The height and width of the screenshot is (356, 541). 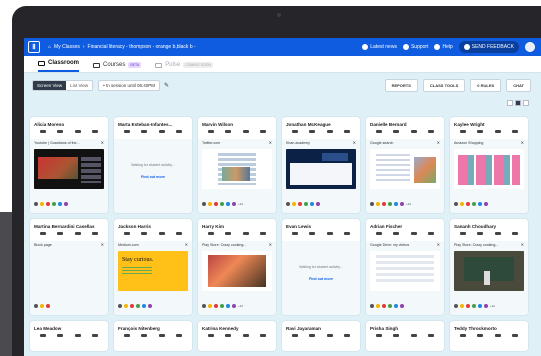 What do you see at coordinates (153, 336) in the screenshot?
I see `student-card: François Nitenberg` at bounding box center [153, 336].